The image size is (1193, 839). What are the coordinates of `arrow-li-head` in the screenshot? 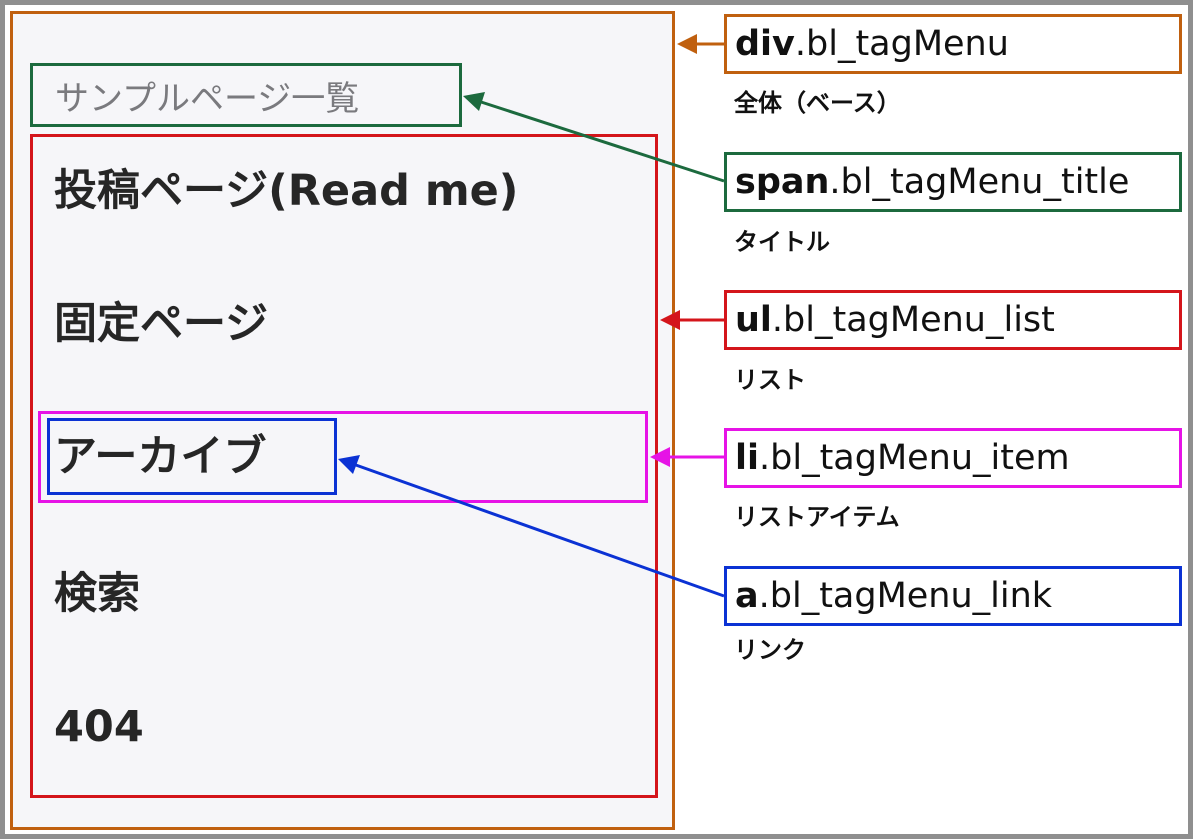 It's located at (660, 457).